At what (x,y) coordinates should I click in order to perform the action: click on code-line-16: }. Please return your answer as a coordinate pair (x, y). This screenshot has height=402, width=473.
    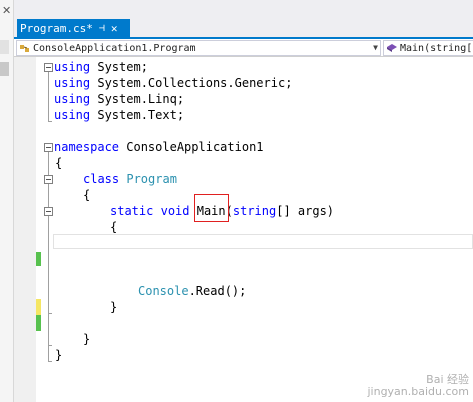
    Looking at the image, I should click on (113, 307).